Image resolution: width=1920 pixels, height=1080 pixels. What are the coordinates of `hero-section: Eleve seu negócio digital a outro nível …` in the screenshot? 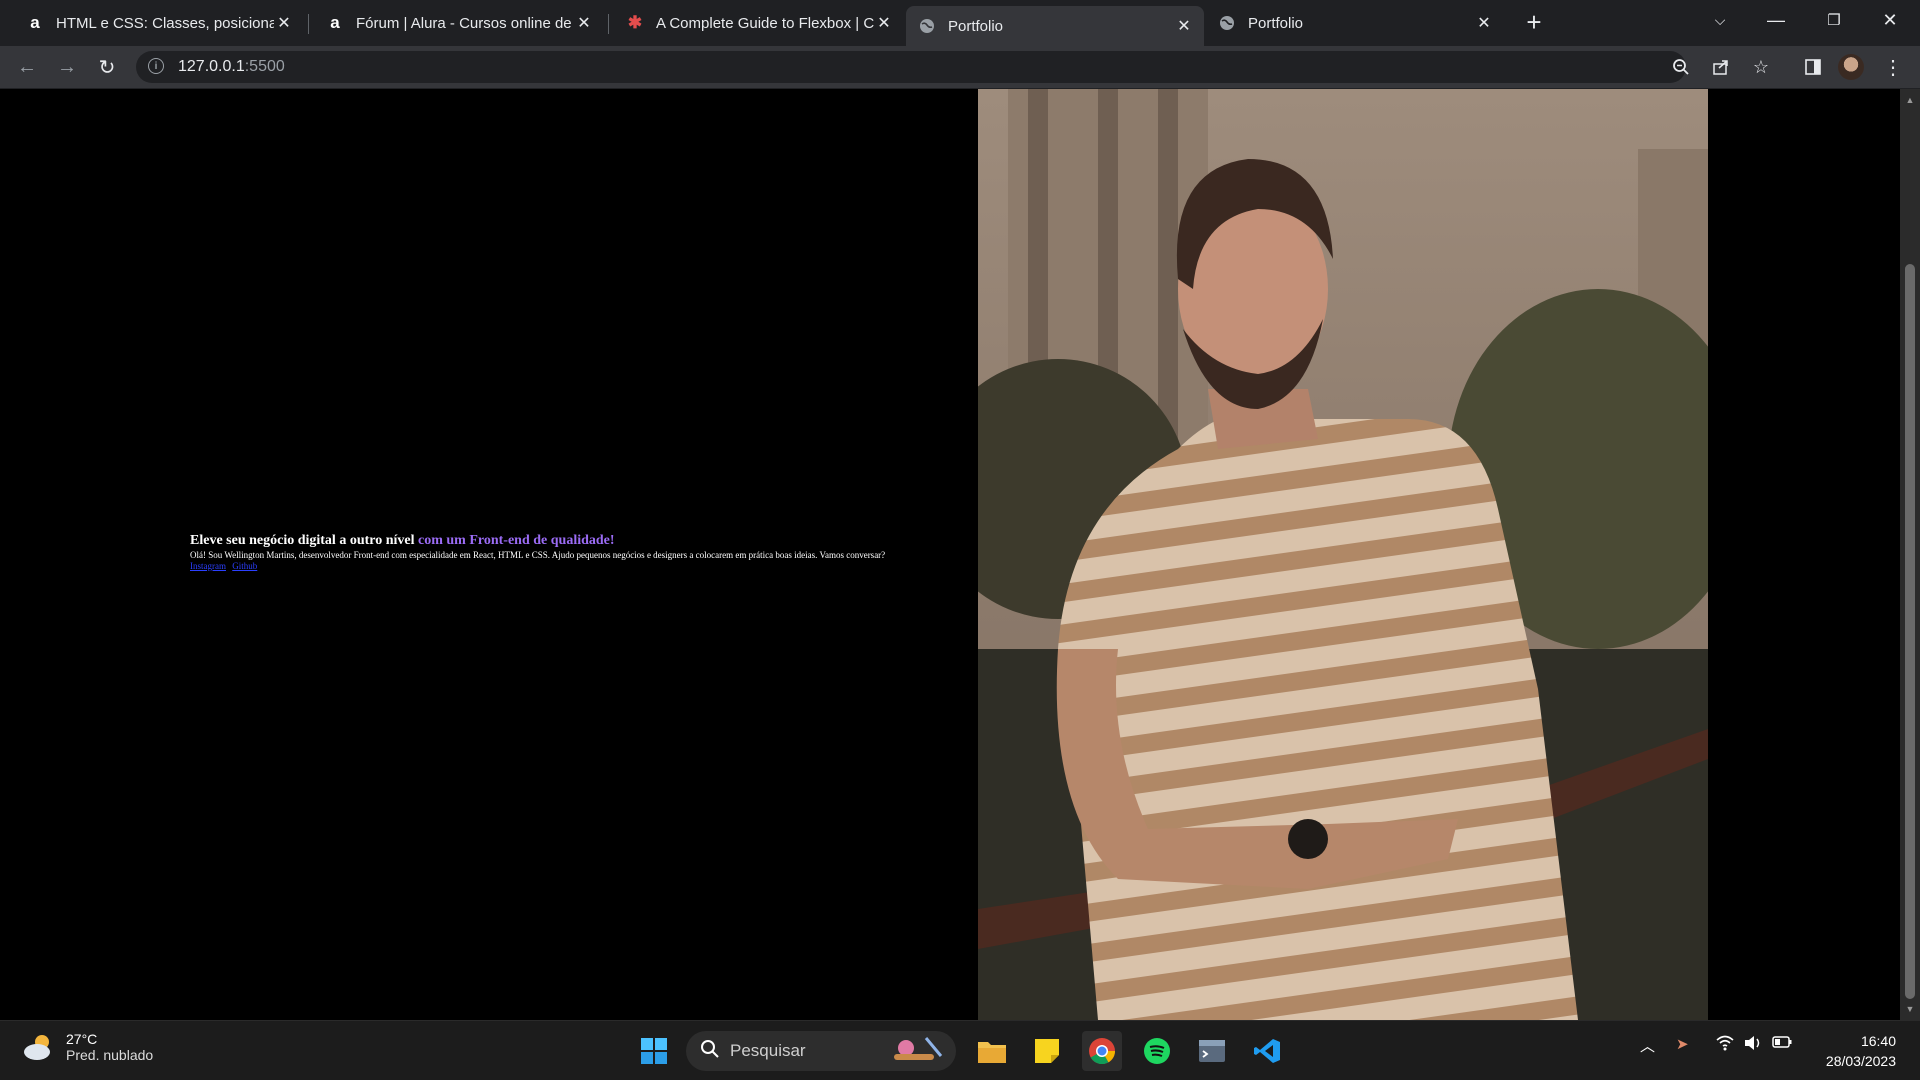 It's located at (537, 552).